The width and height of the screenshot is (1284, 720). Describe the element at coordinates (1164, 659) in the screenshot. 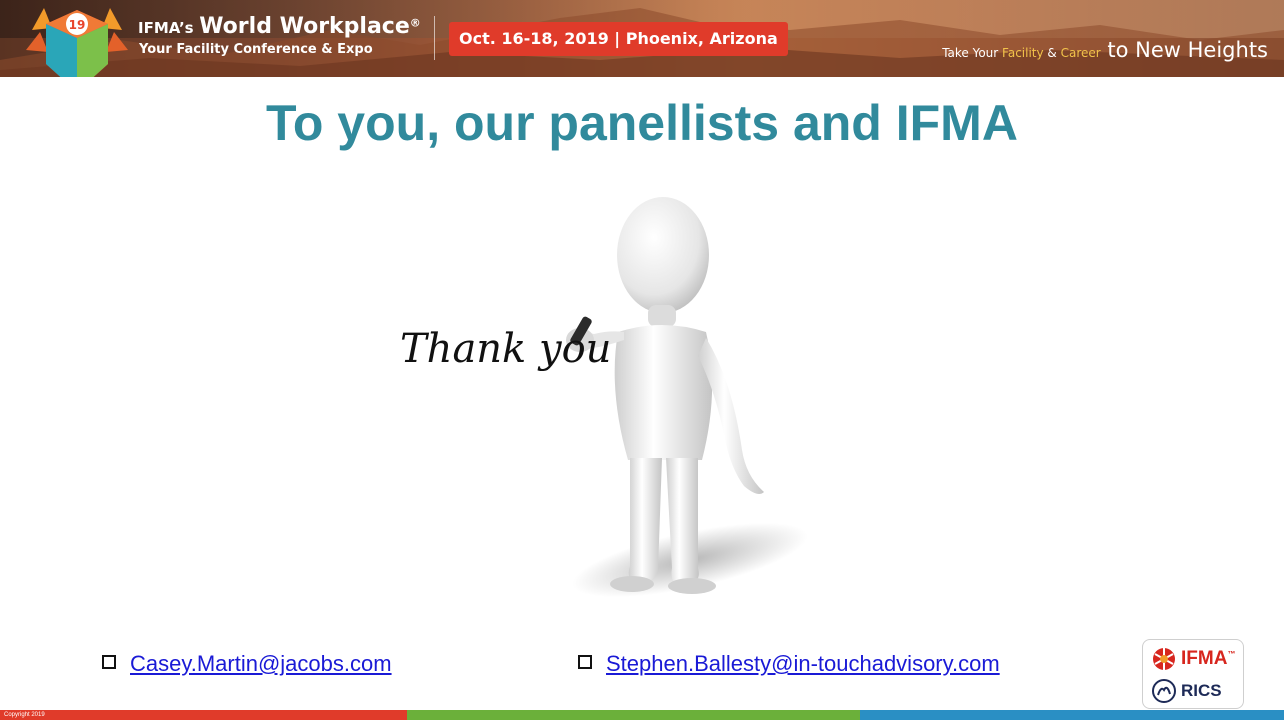

I see `ifma-logo-icon` at that location.